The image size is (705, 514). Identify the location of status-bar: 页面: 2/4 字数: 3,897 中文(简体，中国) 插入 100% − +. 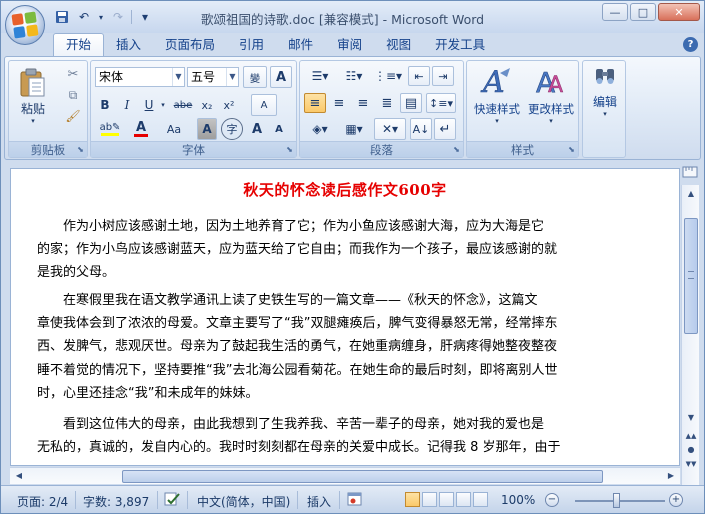
(352, 499).